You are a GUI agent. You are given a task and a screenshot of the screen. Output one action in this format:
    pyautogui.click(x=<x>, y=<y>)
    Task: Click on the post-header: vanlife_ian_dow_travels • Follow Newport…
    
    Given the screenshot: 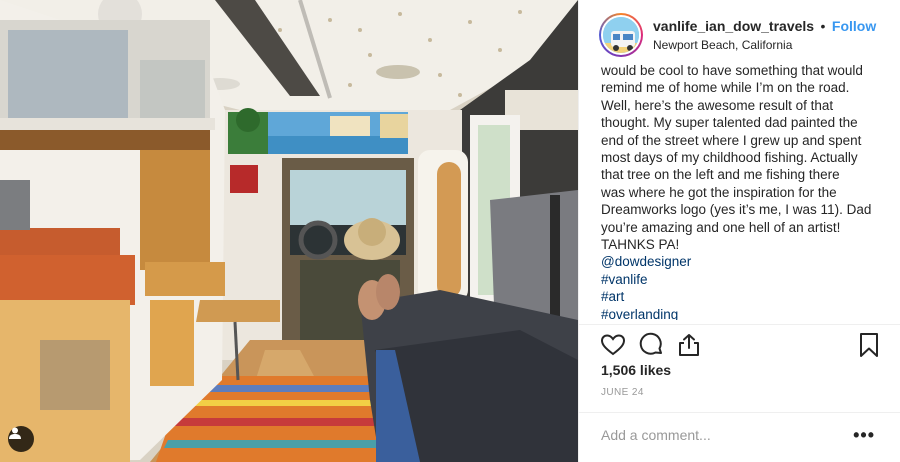 What is the action you would take?
    pyautogui.click(x=739, y=35)
    